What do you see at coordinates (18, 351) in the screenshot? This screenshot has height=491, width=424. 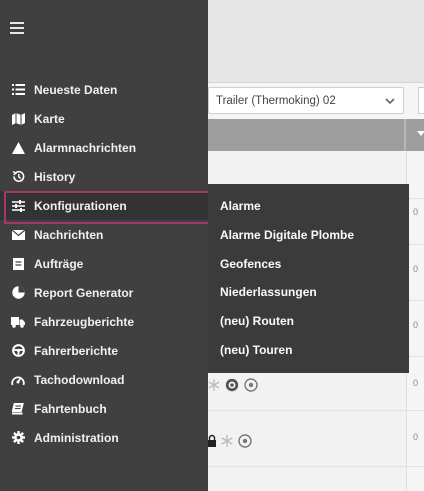 I see `steering-wheel-icon` at bounding box center [18, 351].